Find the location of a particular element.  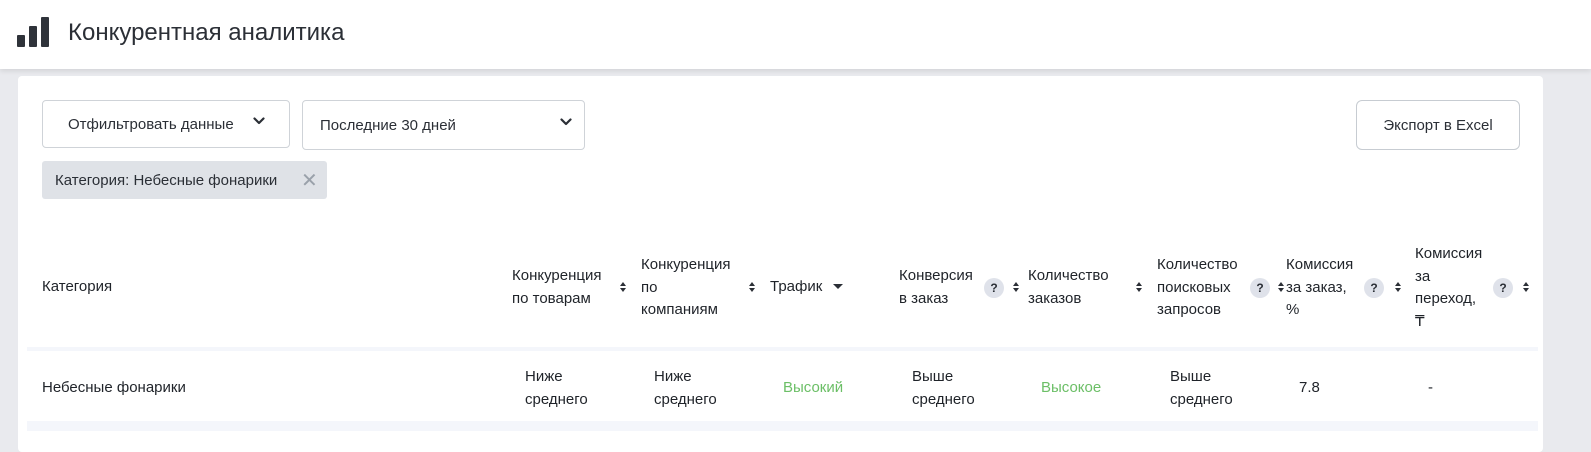

header-traffic: Трафик is located at coordinates (796, 287).